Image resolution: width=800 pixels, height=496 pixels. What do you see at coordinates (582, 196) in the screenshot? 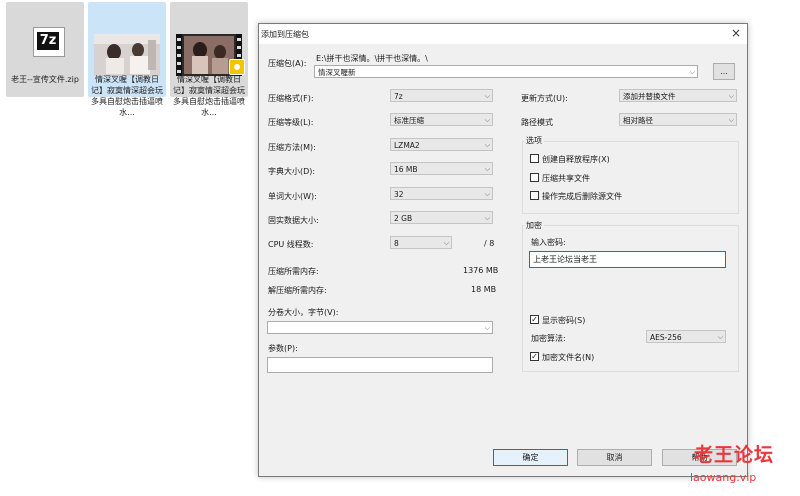
I see `delete-after-label: 操作完成后删除源文件` at bounding box center [582, 196].